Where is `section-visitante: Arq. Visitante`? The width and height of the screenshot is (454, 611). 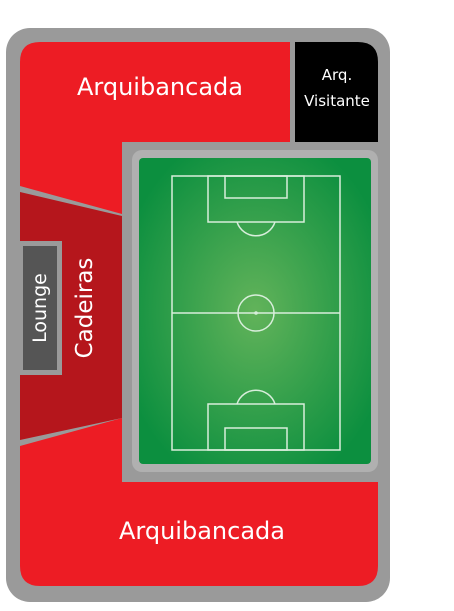
section-visitante: Arq. Visitante is located at coordinates (336, 92).